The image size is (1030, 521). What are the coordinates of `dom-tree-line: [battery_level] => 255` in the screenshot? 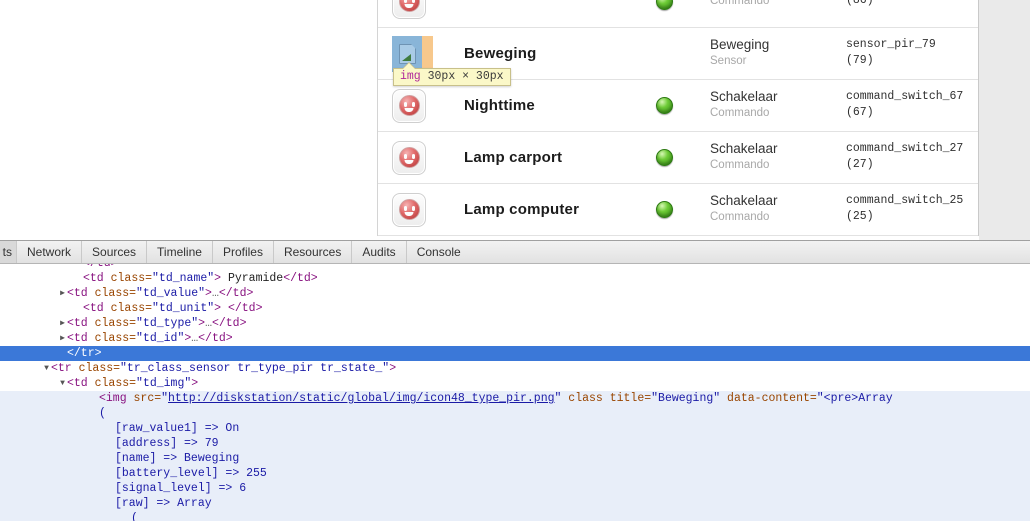 It's located at (515, 473).